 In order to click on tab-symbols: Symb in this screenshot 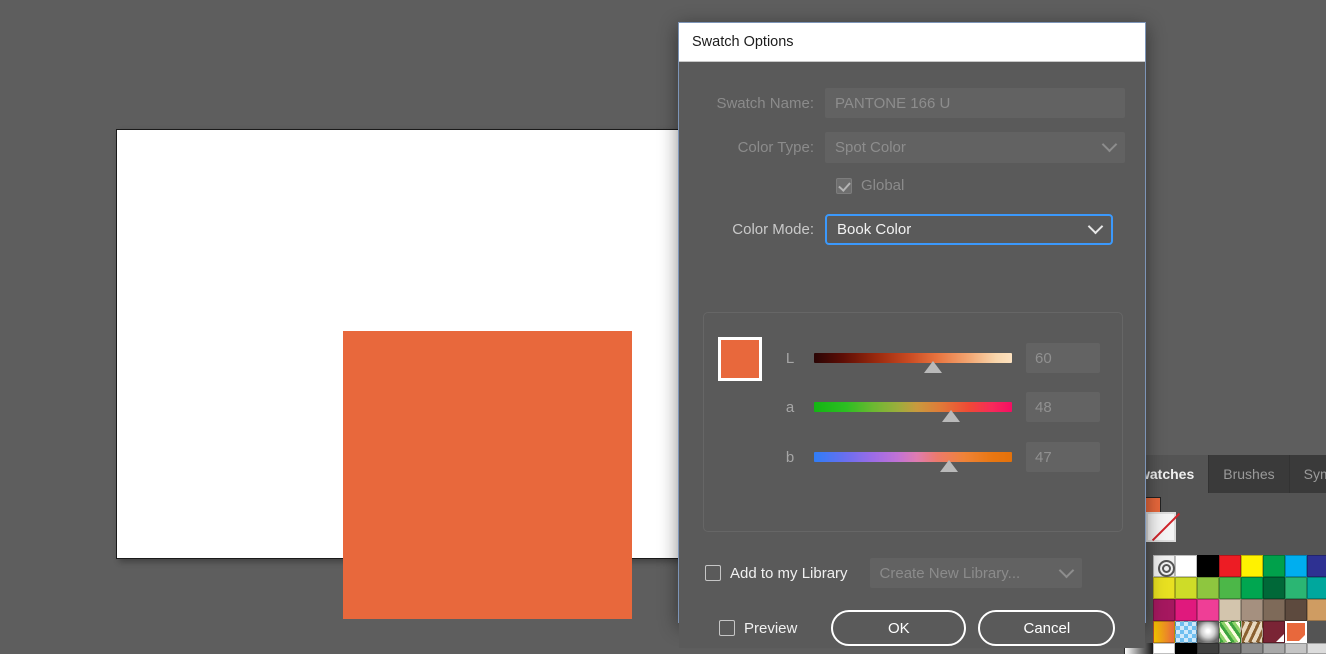, I will do `click(1308, 474)`.